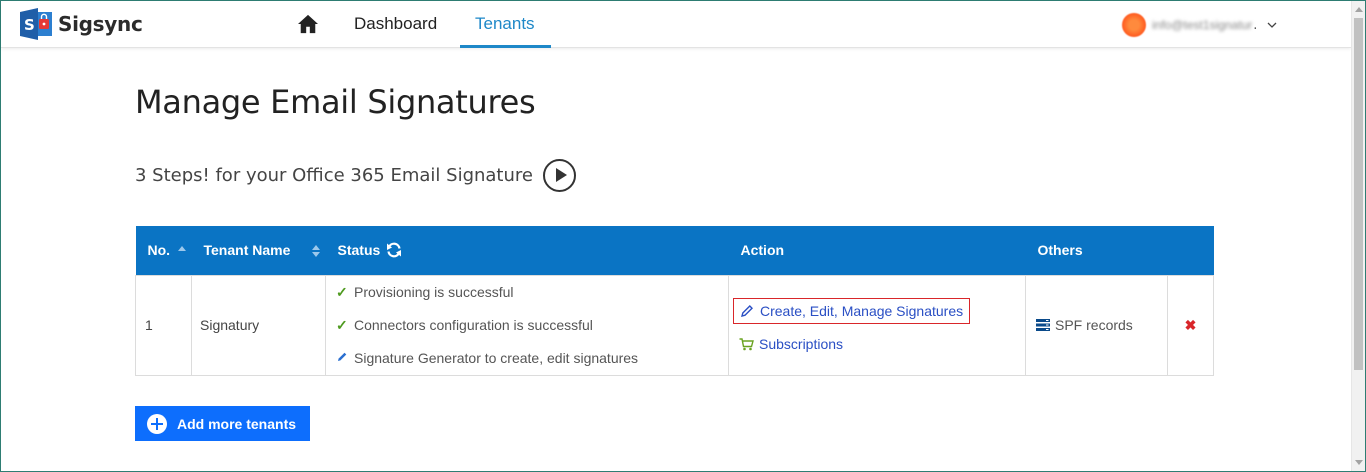 The height and width of the screenshot is (472, 1366). I want to click on user-email: info@test1signatur, so click(1202, 25).